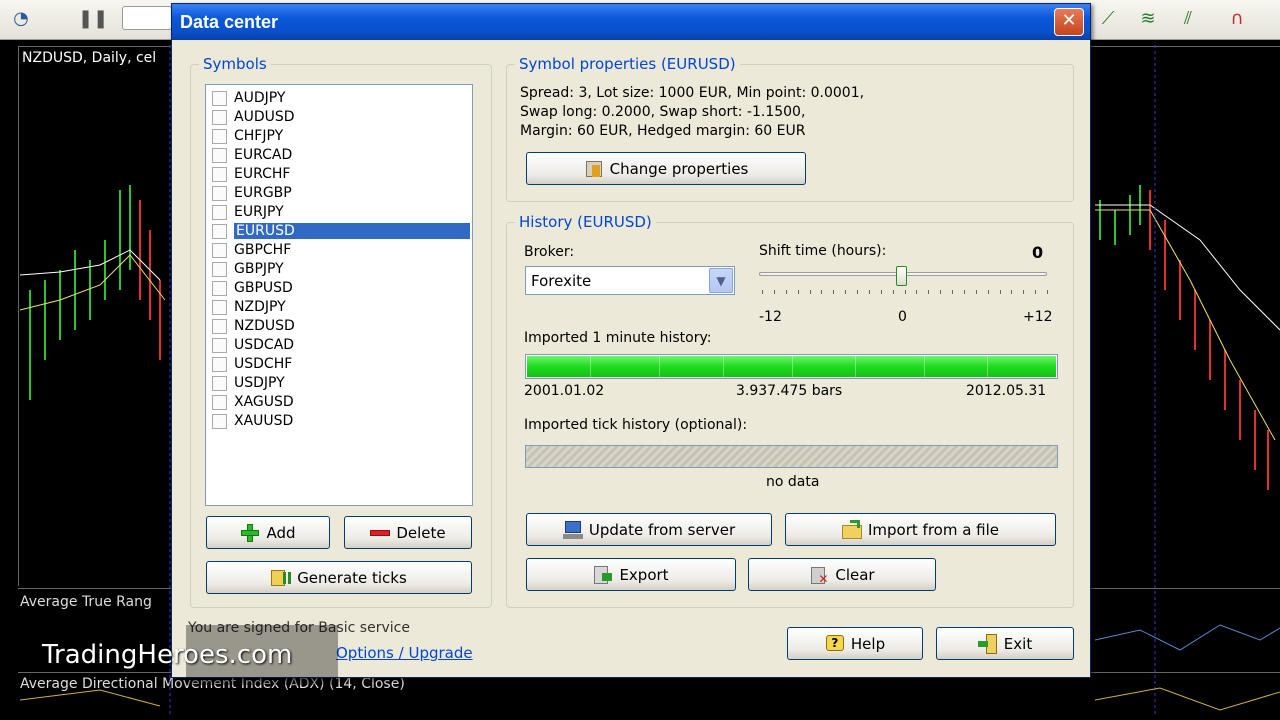 This screenshot has width=1280, height=720. What do you see at coordinates (791, 456) in the screenshot?
I see `tick-history-progress` at bounding box center [791, 456].